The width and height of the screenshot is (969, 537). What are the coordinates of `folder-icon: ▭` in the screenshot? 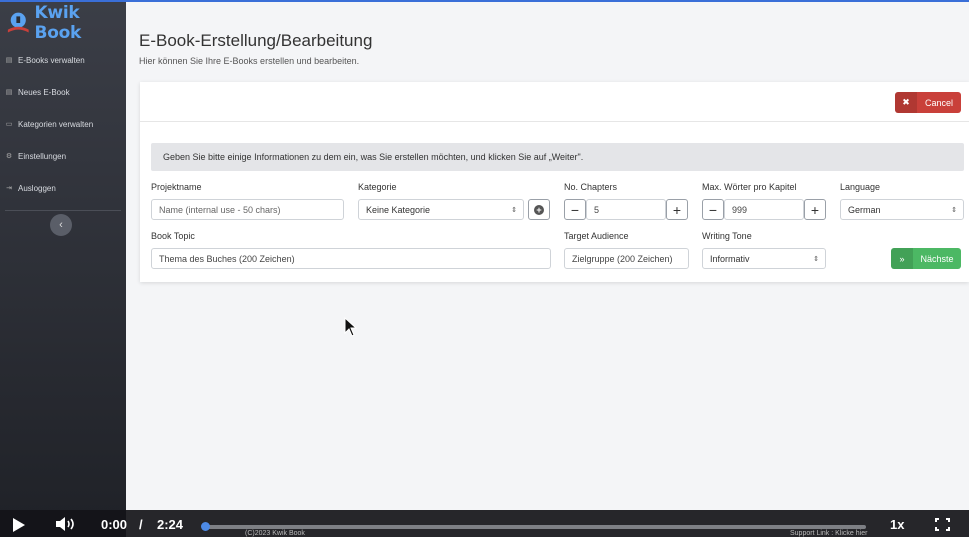 It's located at (9, 124).